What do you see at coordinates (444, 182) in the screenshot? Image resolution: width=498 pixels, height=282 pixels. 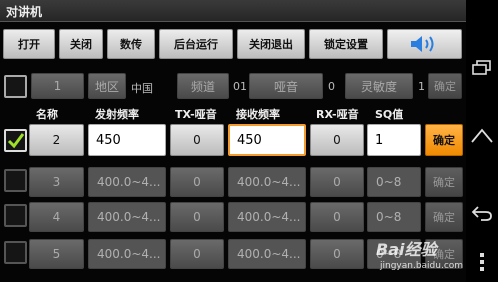 I see `row3-confirm-button: 确定` at bounding box center [444, 182].